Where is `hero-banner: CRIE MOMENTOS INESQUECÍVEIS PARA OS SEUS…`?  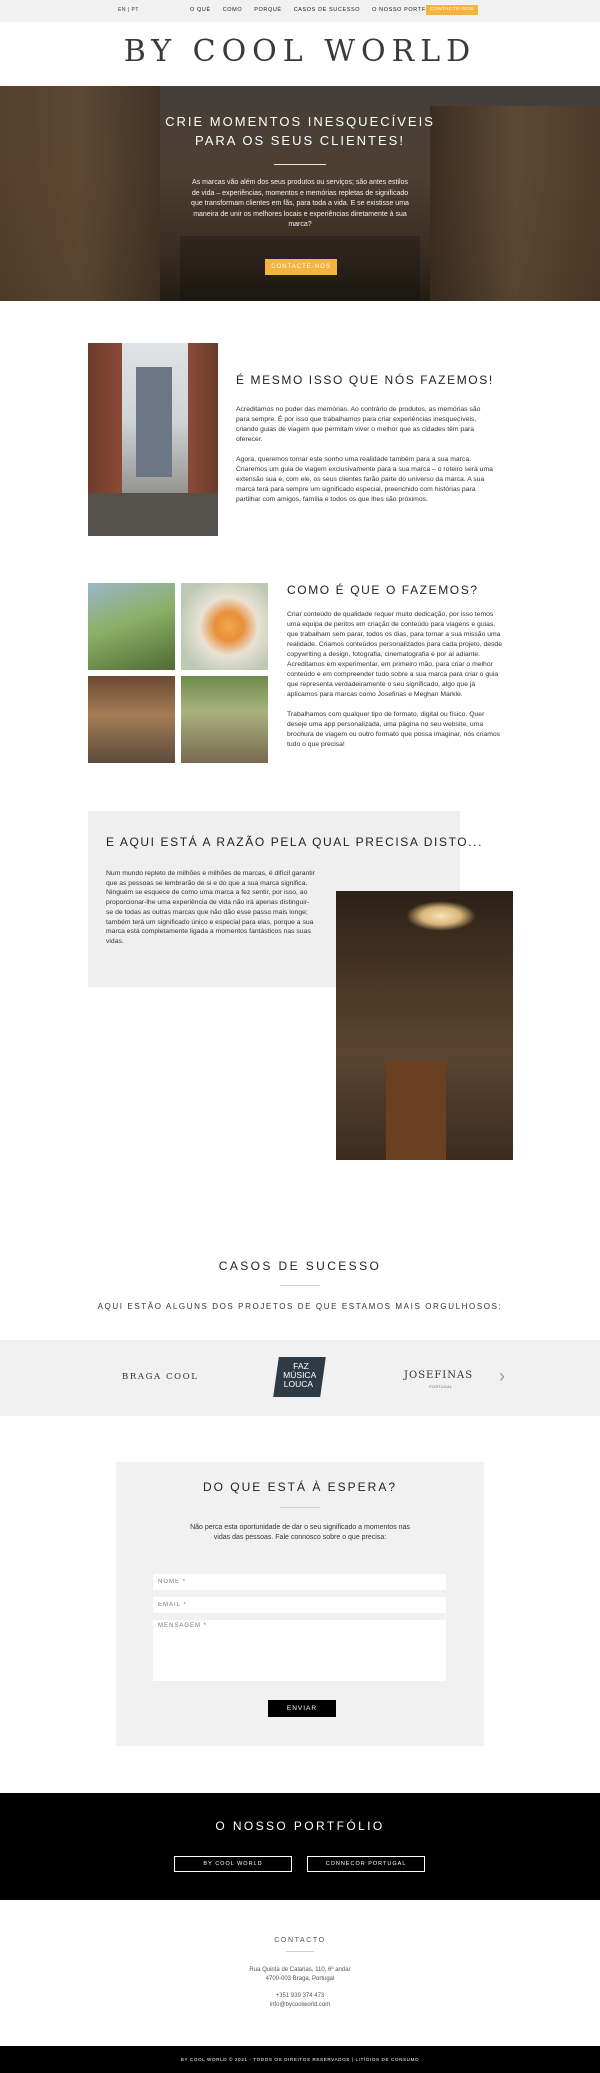
hero-banner: CRIE MOMENTOS INESQUECÍVEIS PARA OS SEUS… is located at coordinates (300, 193).